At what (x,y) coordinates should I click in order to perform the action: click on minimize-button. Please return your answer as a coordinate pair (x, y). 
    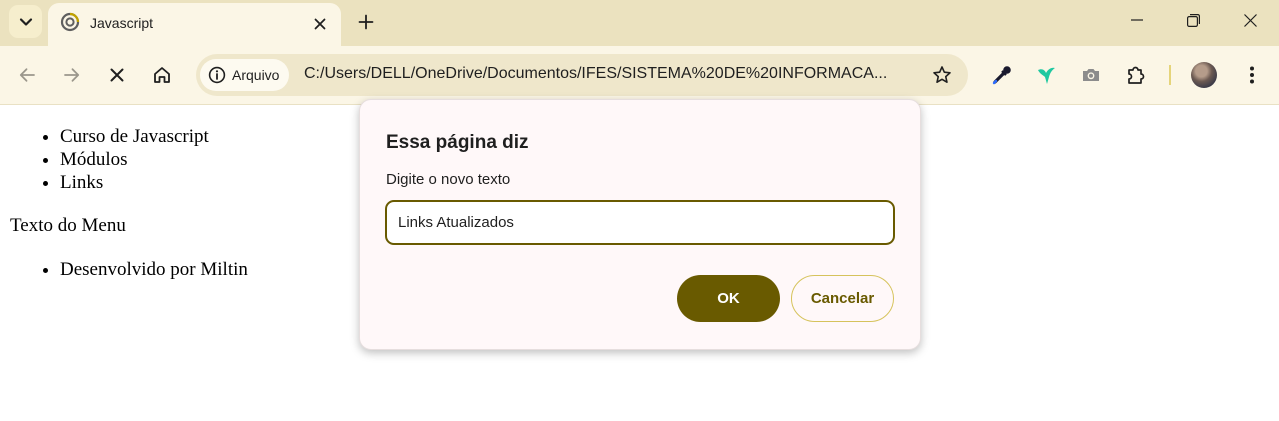
    Looking at the image, I should click on (1137, 20).